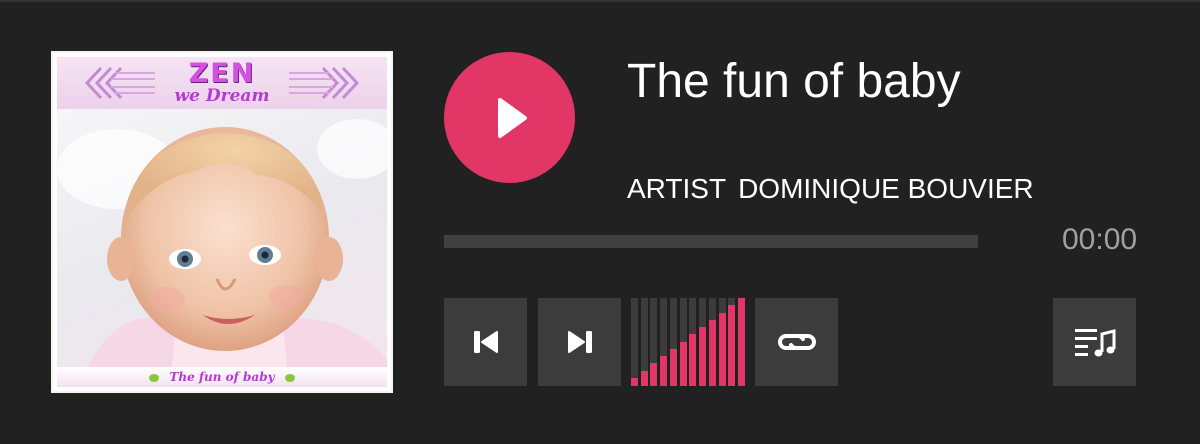 The height and width of the screenshot is (444, 1200). Describe the element at coordinates (222, 96) in the screenshot. I see `cover-brand-subtitle: we Dream` at that location.